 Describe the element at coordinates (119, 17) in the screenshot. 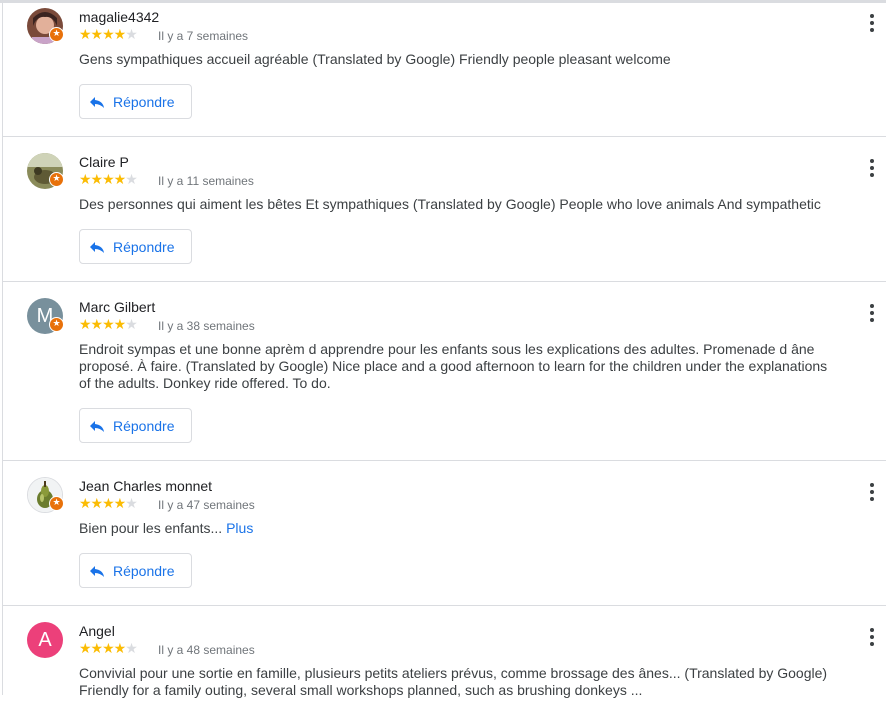

I see `reviewer-name: magalie4342` at that location.